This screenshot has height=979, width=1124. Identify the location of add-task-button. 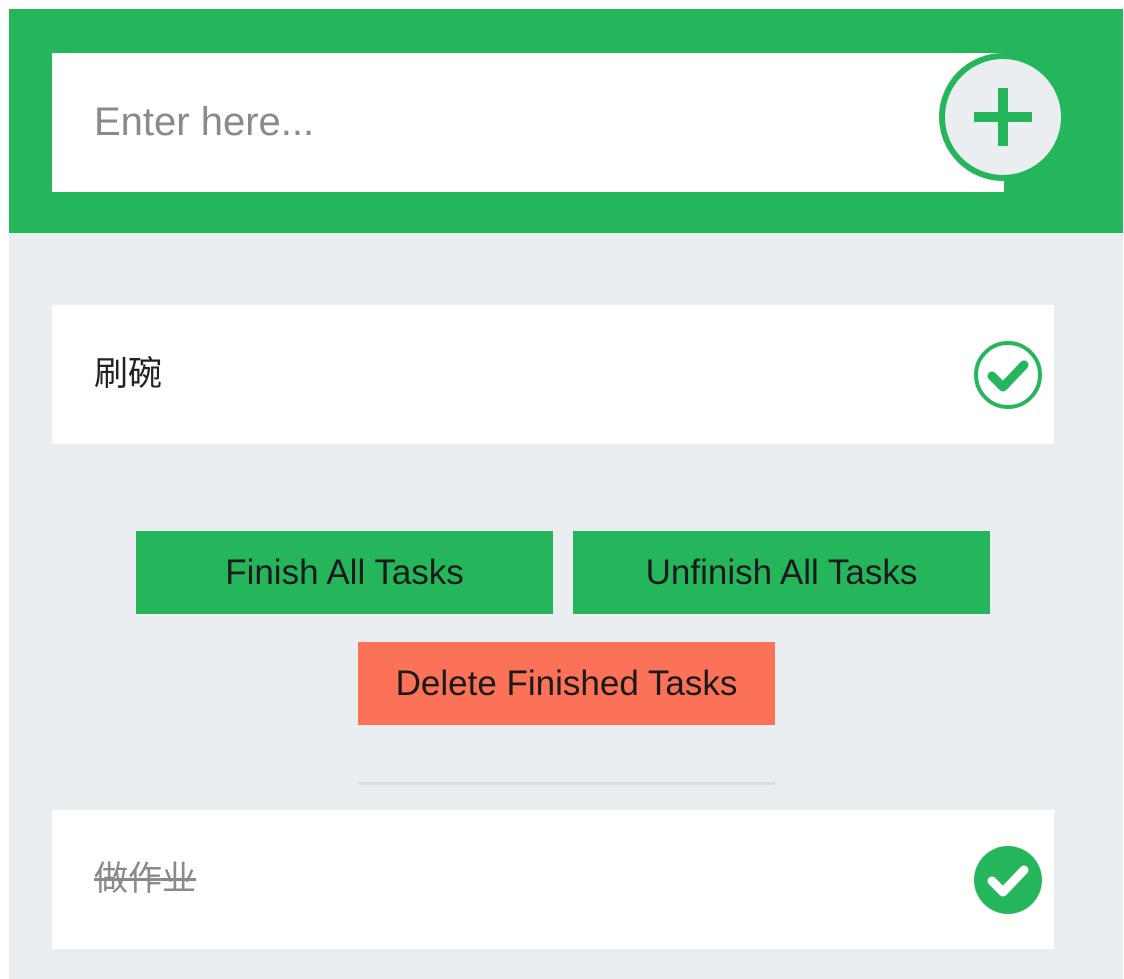
(1003, 117).